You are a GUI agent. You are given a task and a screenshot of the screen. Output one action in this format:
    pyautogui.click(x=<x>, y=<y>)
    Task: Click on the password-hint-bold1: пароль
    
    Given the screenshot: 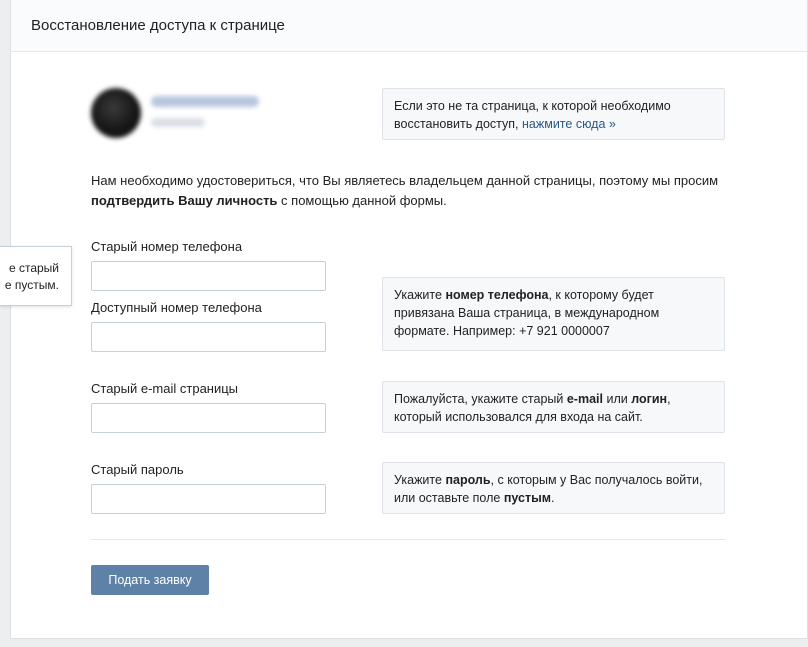 What is the action you would take?
    pyautogui.click(x=468, y=480)
    